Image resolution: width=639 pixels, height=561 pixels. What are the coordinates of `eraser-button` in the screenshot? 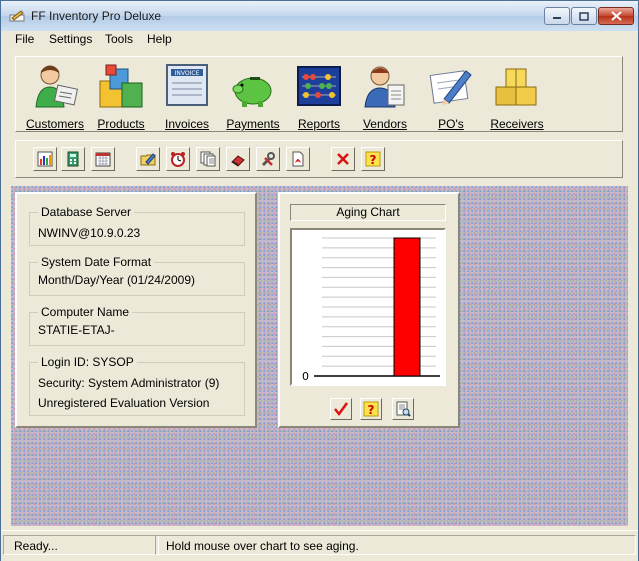 It's located at (238, 159).